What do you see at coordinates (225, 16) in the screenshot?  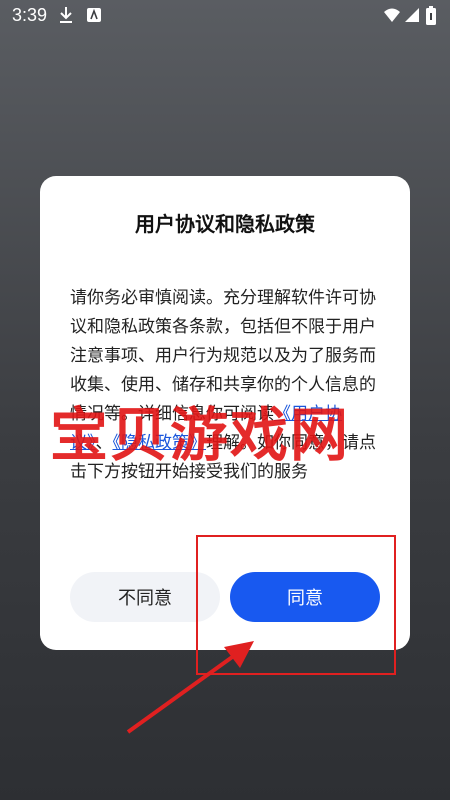 I see `status-bar: 3:39` at bounding box center [225, 16].